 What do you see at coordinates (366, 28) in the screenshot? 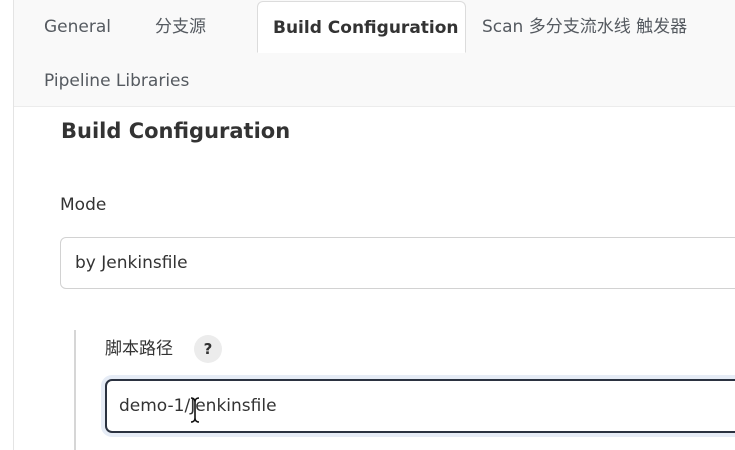
I see `tab-build-configuration-label: Build Configuration` at bounding box center [366, 28].